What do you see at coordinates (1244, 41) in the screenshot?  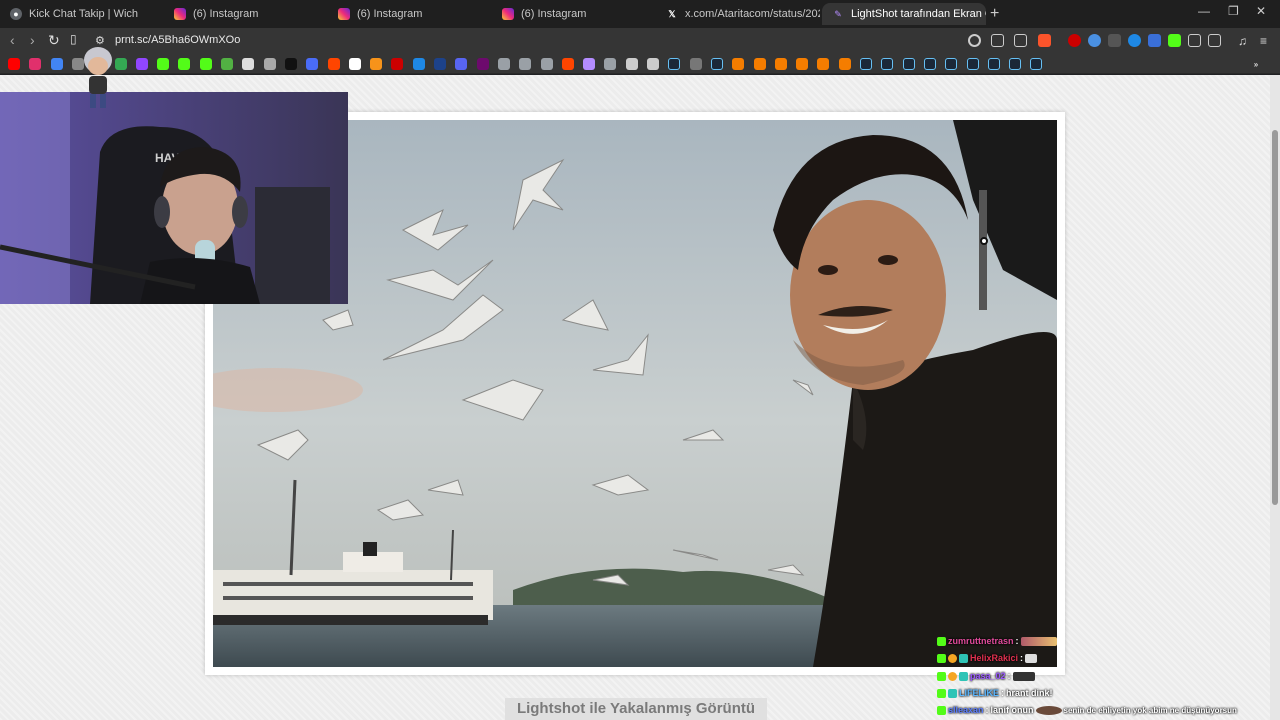 I see `media-icon: ♫` at bounding box center [1244, 41].